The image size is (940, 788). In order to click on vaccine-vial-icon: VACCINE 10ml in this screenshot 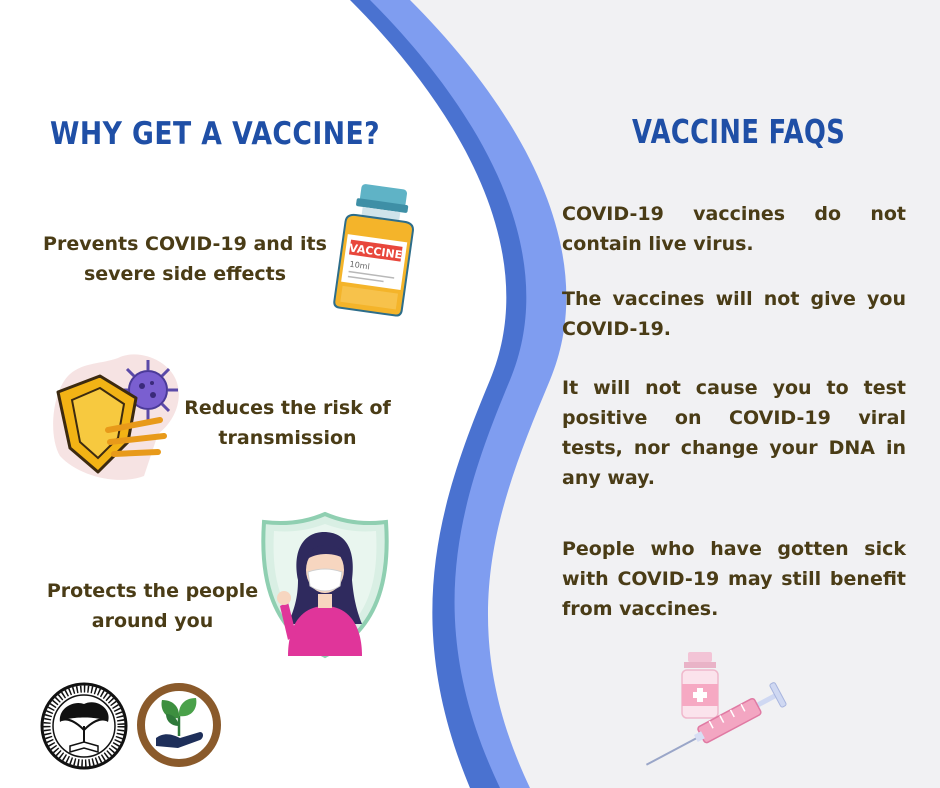, I will do `click(373, 250)`.